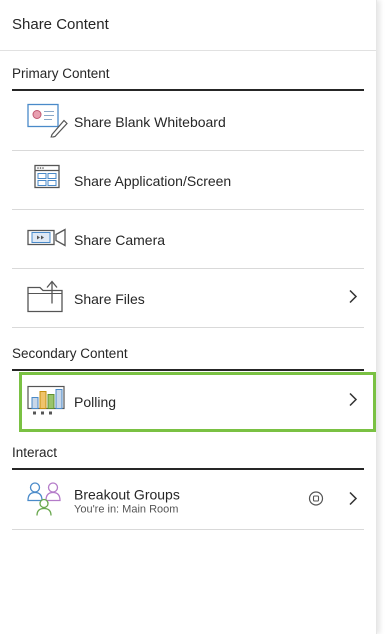 Image resolution: width=391 pixels, height=634 pixels. Describe the element at coordinates (188, 299) in the screenshot. I see `share-files-item: Share Files` at that location.